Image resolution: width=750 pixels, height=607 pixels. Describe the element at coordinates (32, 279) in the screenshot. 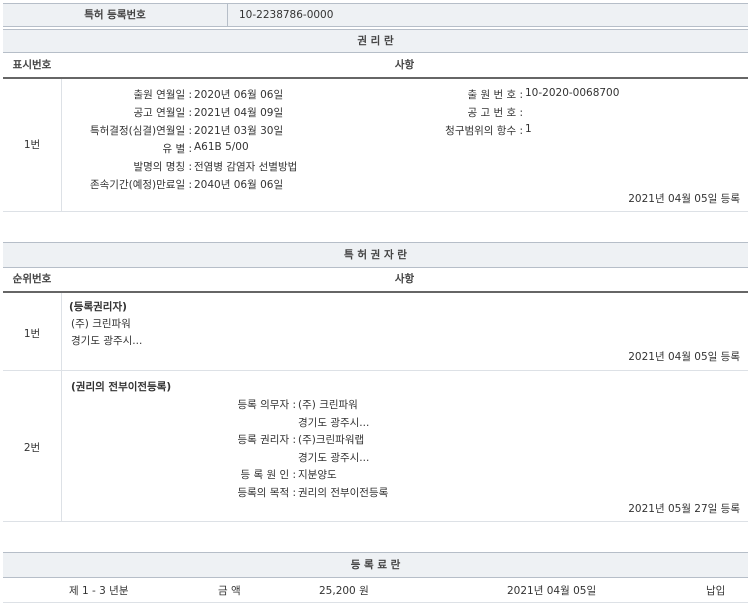

I see `holders-col-num: 순위번호` at that location.